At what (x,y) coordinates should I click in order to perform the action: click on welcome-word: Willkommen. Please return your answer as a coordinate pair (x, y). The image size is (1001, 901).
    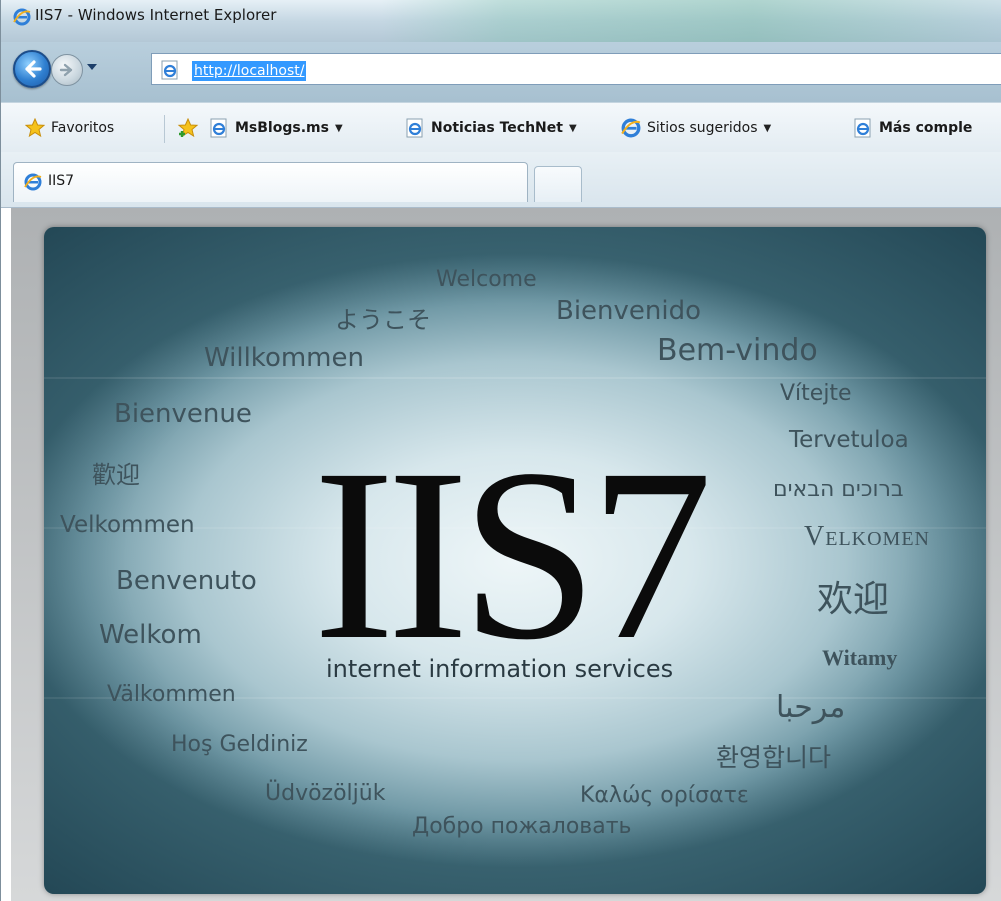
    Looking at the image, I should click on (284, 358).